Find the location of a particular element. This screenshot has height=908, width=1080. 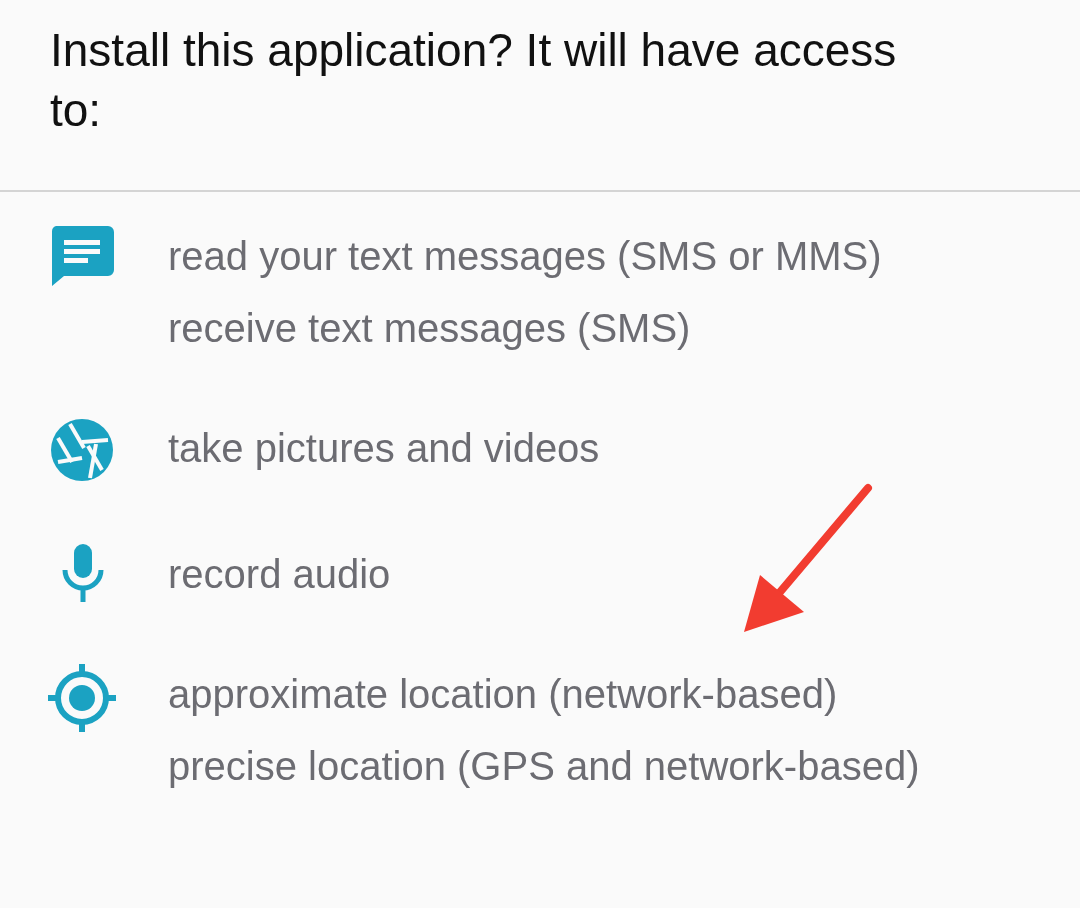

permission-text: record audio is located at coordinates (280, 574).